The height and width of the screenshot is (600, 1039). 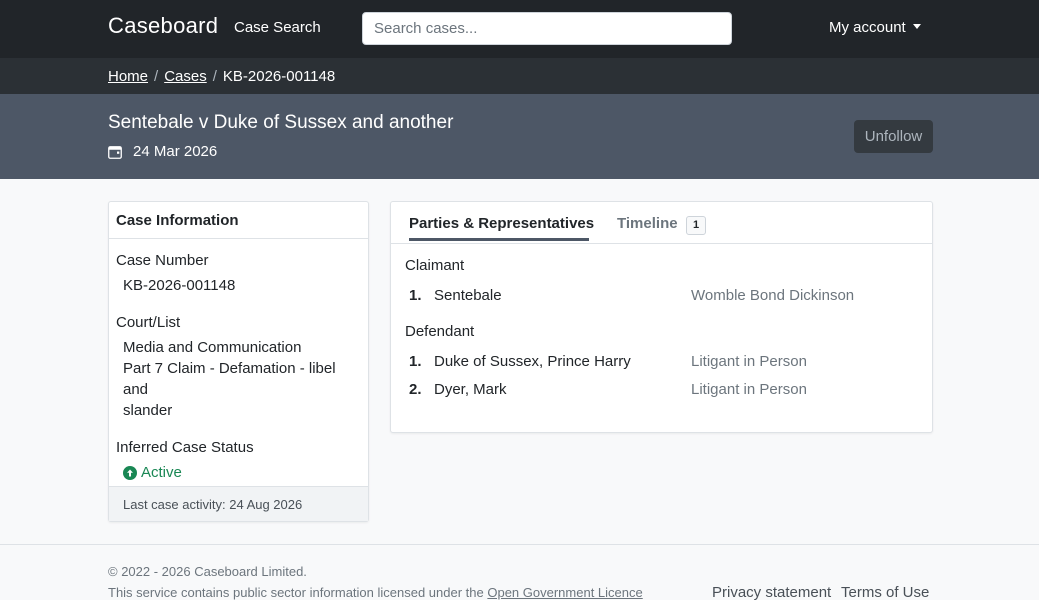 I want to click on my-account-dropdown: My account, so click(x=875, y=27).